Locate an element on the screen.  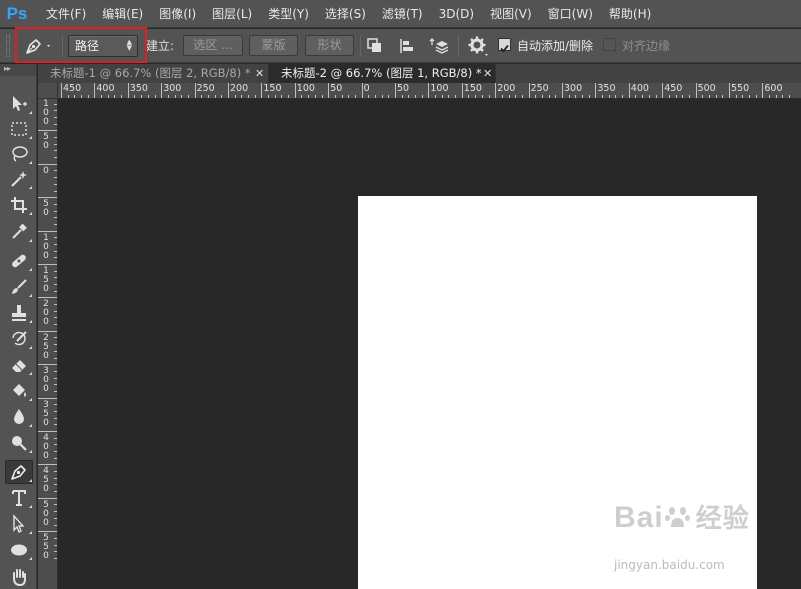
ruler-label: 0 is located at coordinates (366, 88).